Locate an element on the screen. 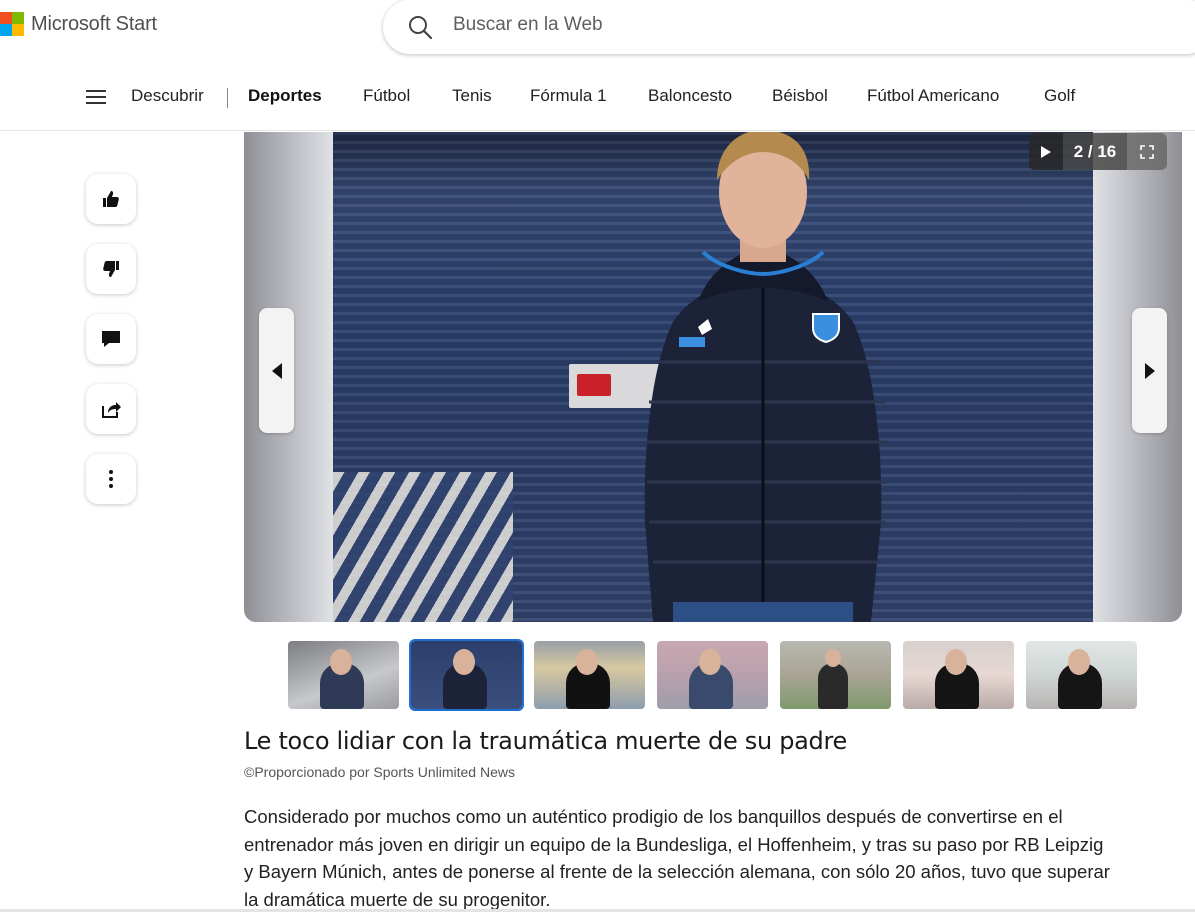 The width and height of the screenshot is (1195, 912). chevron-right-icon is located at coordinates (1149, 370).